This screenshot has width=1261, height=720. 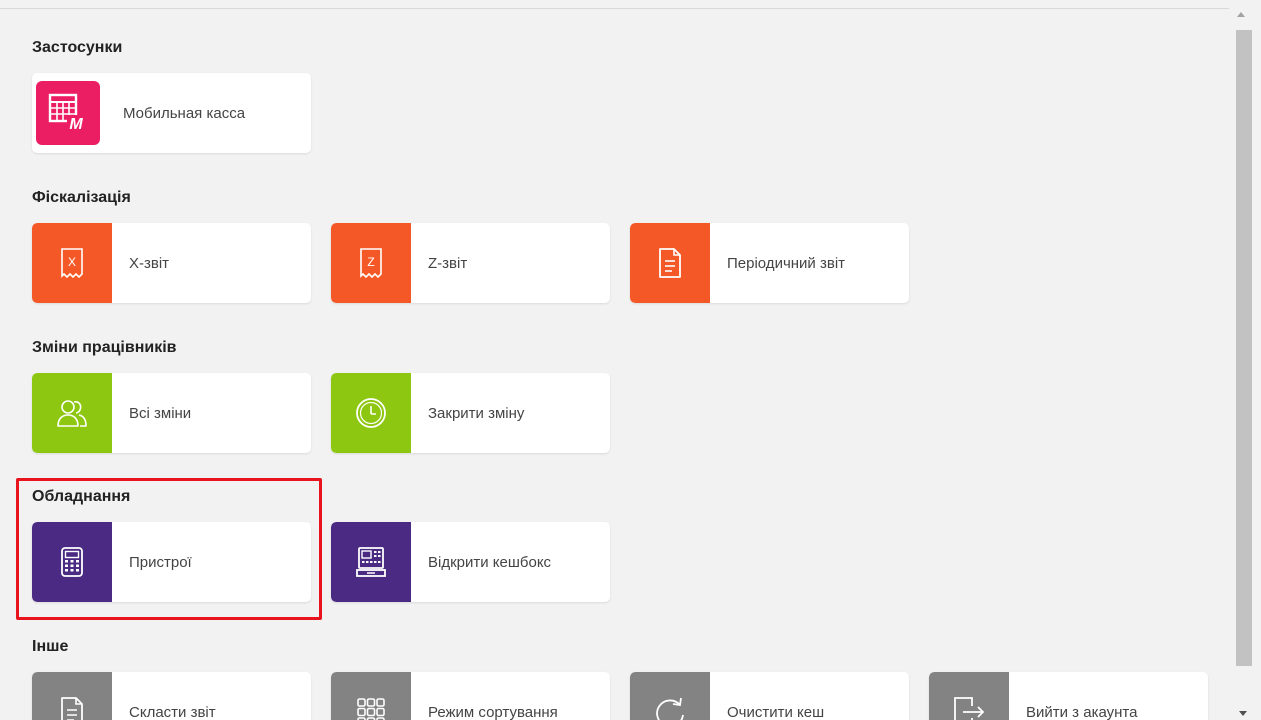 I want to click on section-title-shifts: Зміни працівників, so click(x=104, y=347).